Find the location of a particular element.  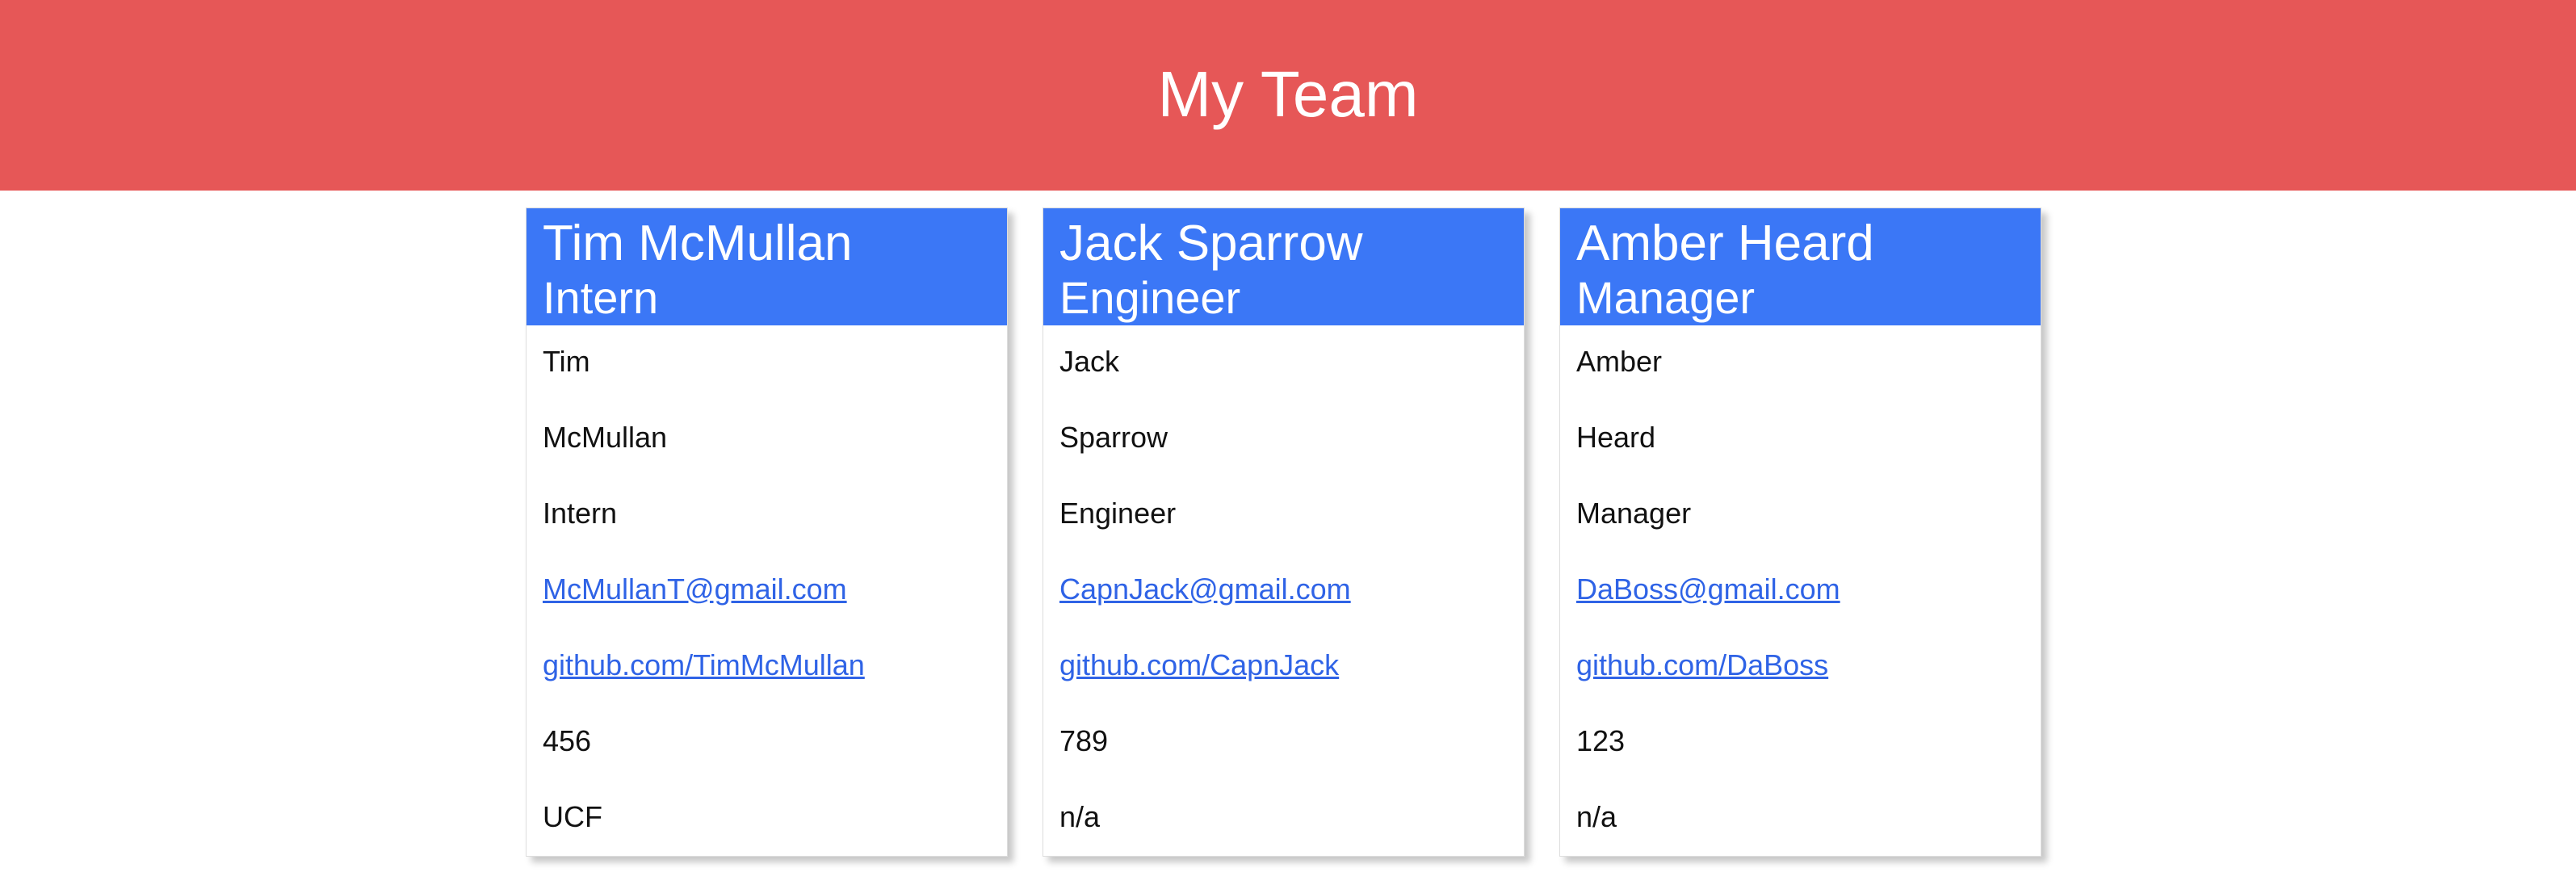

github-link: github.com/DaBoss is located at coordinates (1702, 665).